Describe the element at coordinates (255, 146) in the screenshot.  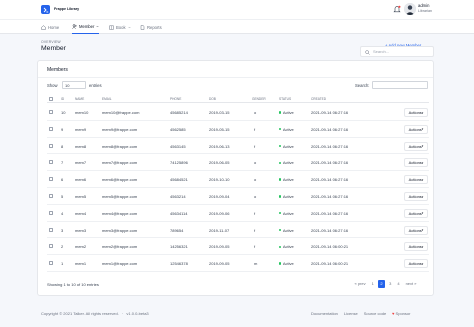
I see `cell-gender: f` at that location.